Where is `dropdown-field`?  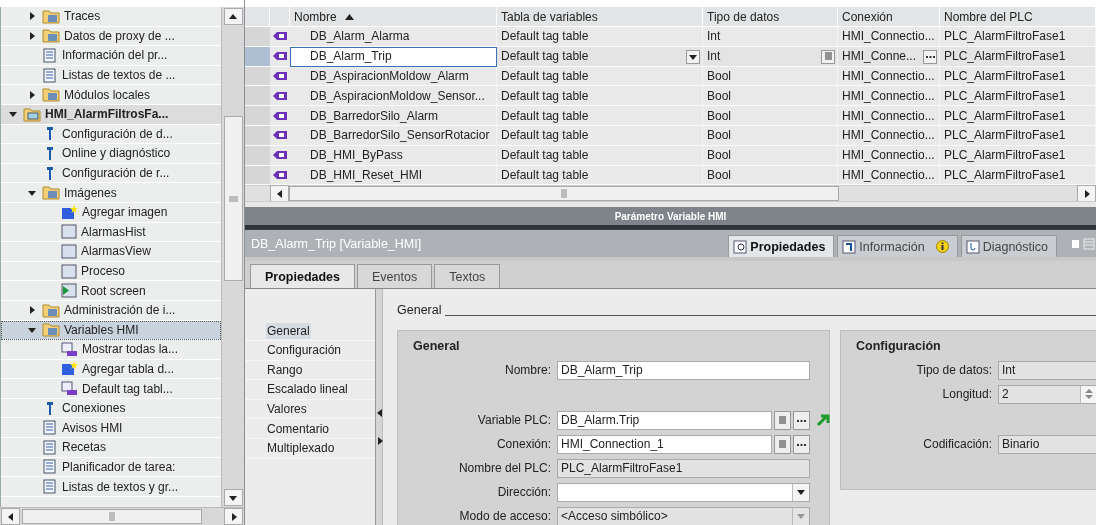
dropdown-field is located at coordinates (683, 492).